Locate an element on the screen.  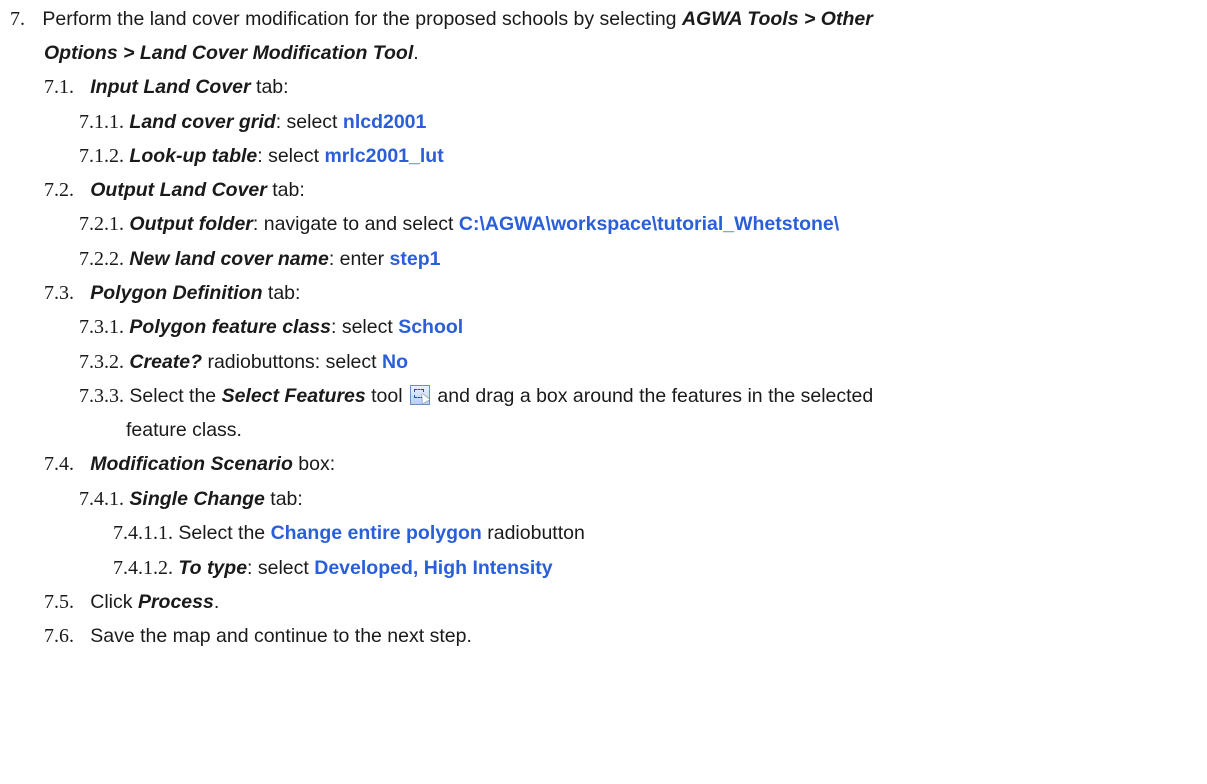
tool-name: Select Features is located at coordinates (293, 396).